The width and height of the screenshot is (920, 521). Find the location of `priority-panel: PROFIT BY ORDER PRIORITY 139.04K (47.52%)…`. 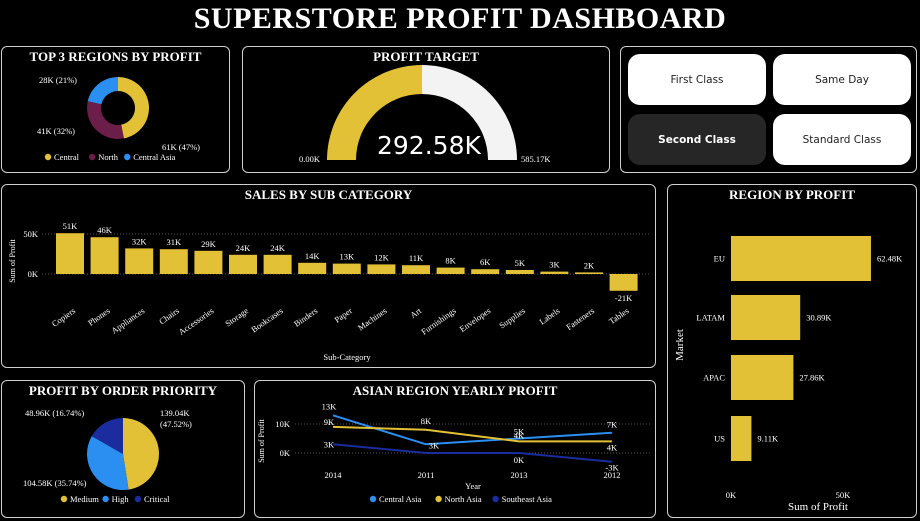

priority-panel: PROFIT BY ORDER PRIORITY 139.04K (47.52%)… is located at coordinates (123, 449).